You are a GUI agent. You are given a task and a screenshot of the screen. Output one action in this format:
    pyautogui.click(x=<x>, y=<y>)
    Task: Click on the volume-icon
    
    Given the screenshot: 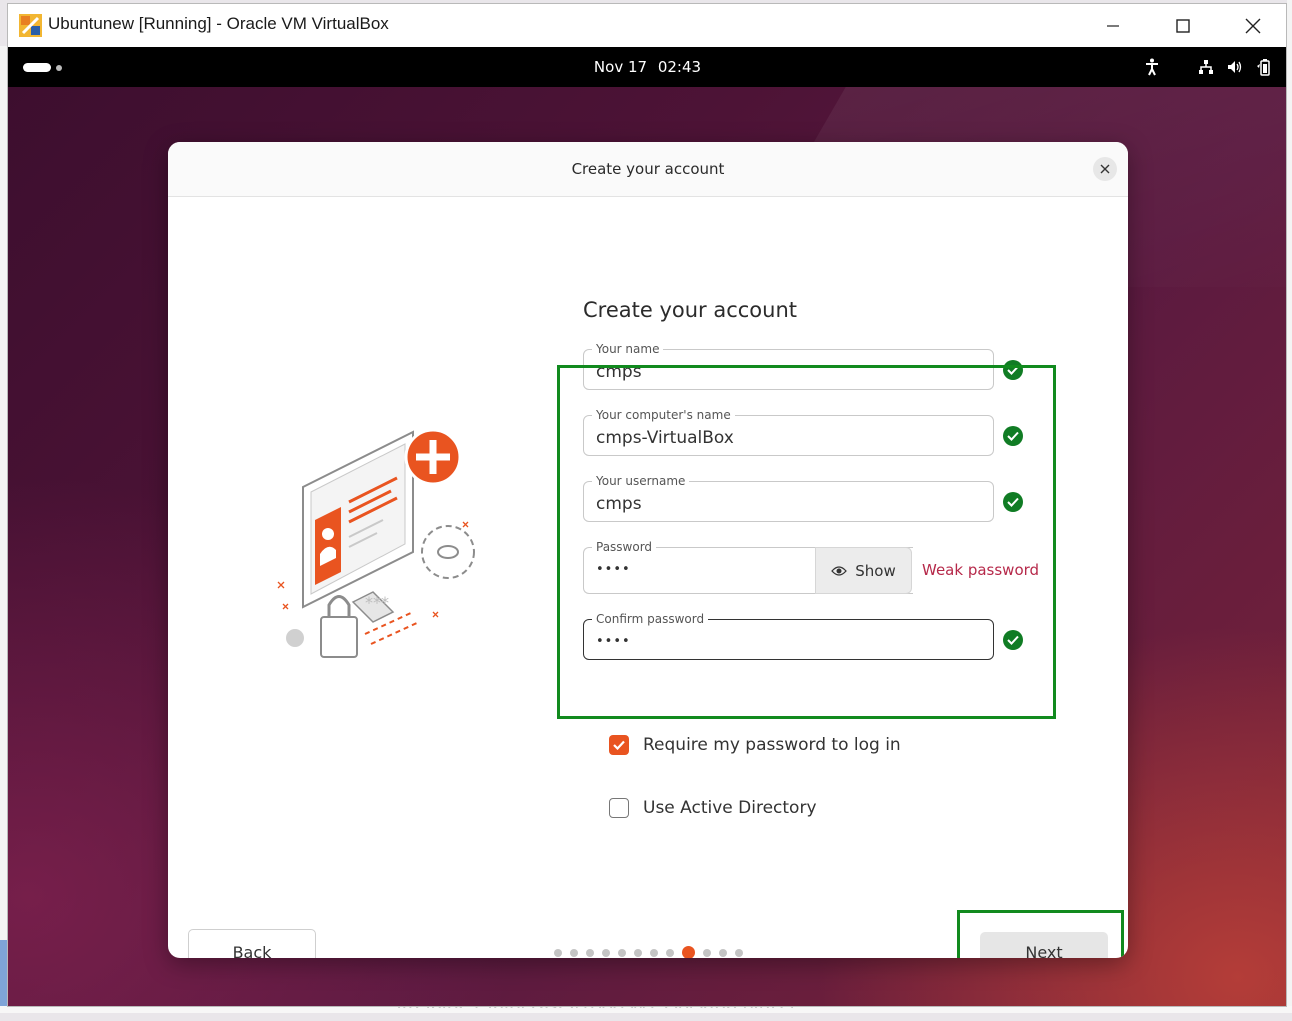 What is the action you would take?
    pyautogui.click(x=1235, y=67)
    